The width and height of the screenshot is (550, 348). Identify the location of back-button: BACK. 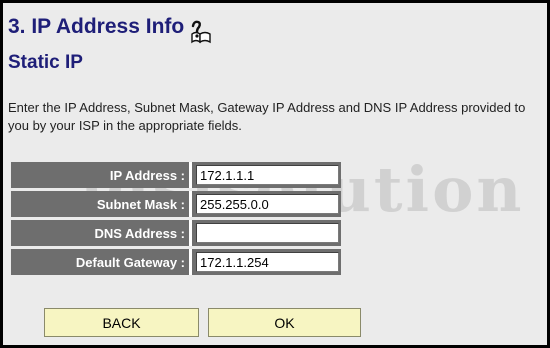
(121, 322).